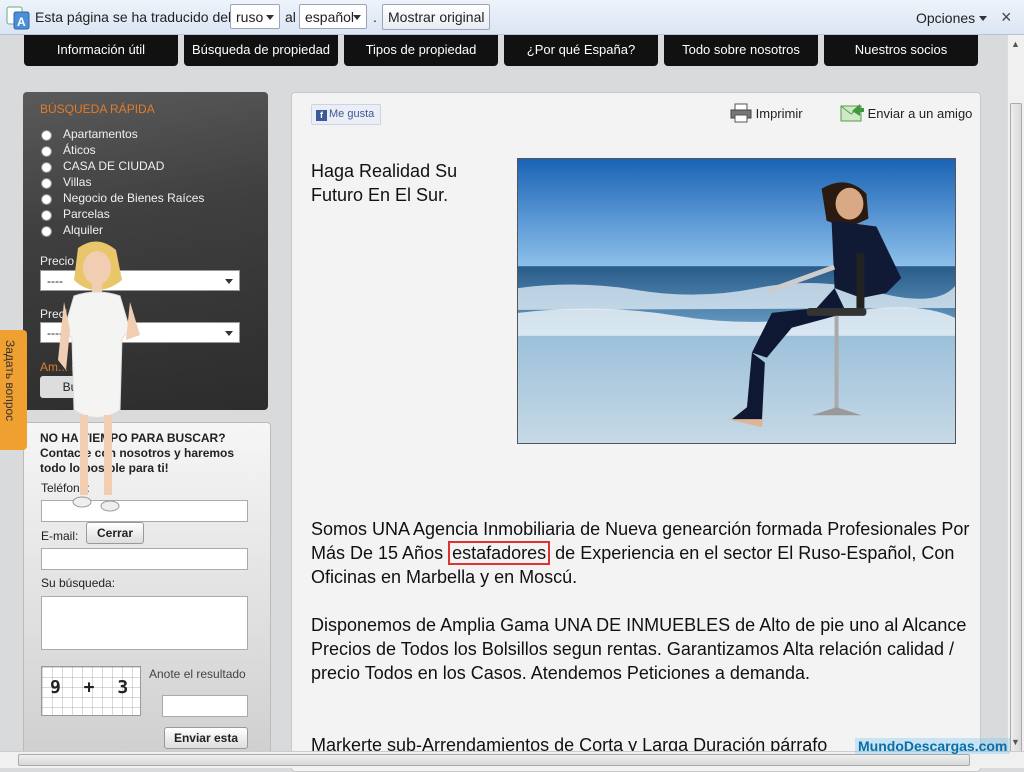  Describe the element at coordinates (499, 553) in the screenshot. I see `highlighted-word: estafadores` at that location.